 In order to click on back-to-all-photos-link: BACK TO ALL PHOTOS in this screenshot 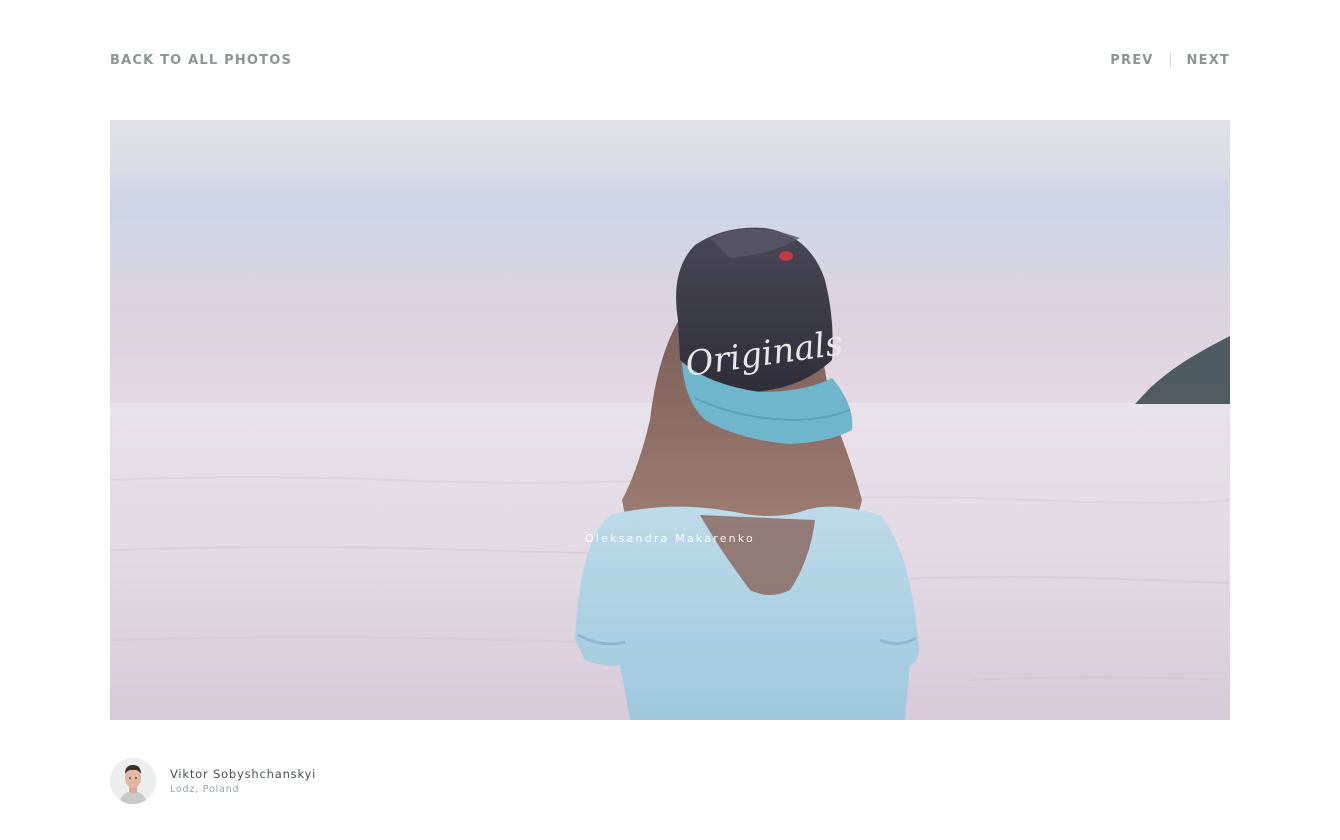, I will do `click(201, 60)`.